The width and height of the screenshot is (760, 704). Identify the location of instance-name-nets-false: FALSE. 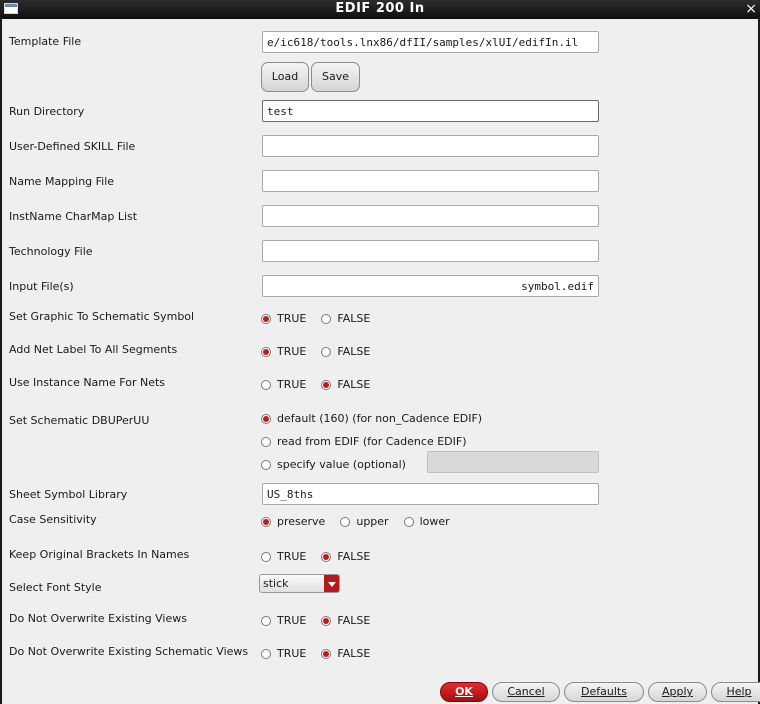
(345, 384).